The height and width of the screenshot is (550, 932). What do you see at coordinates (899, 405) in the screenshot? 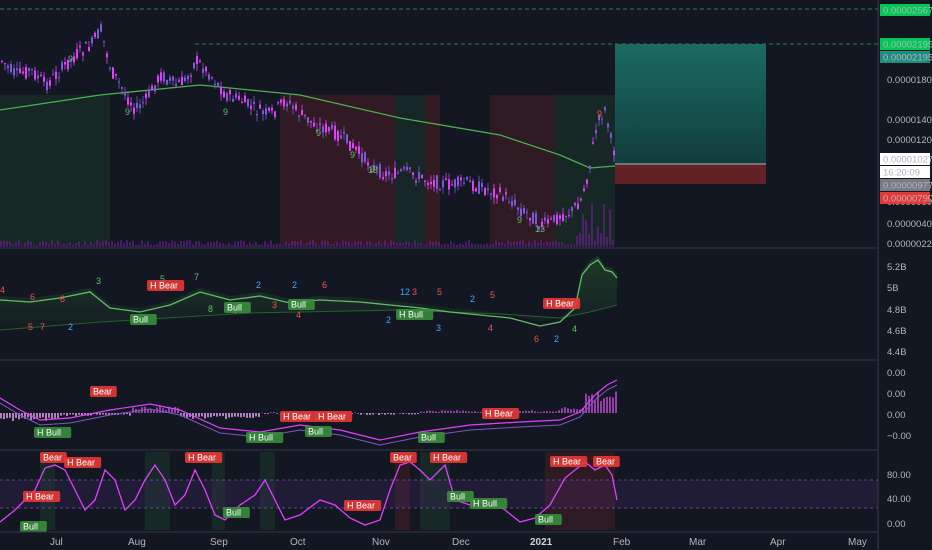
I see `macd-axis: 0.00 0.00 0.00 −0.00` at bounding box center [899, 405].